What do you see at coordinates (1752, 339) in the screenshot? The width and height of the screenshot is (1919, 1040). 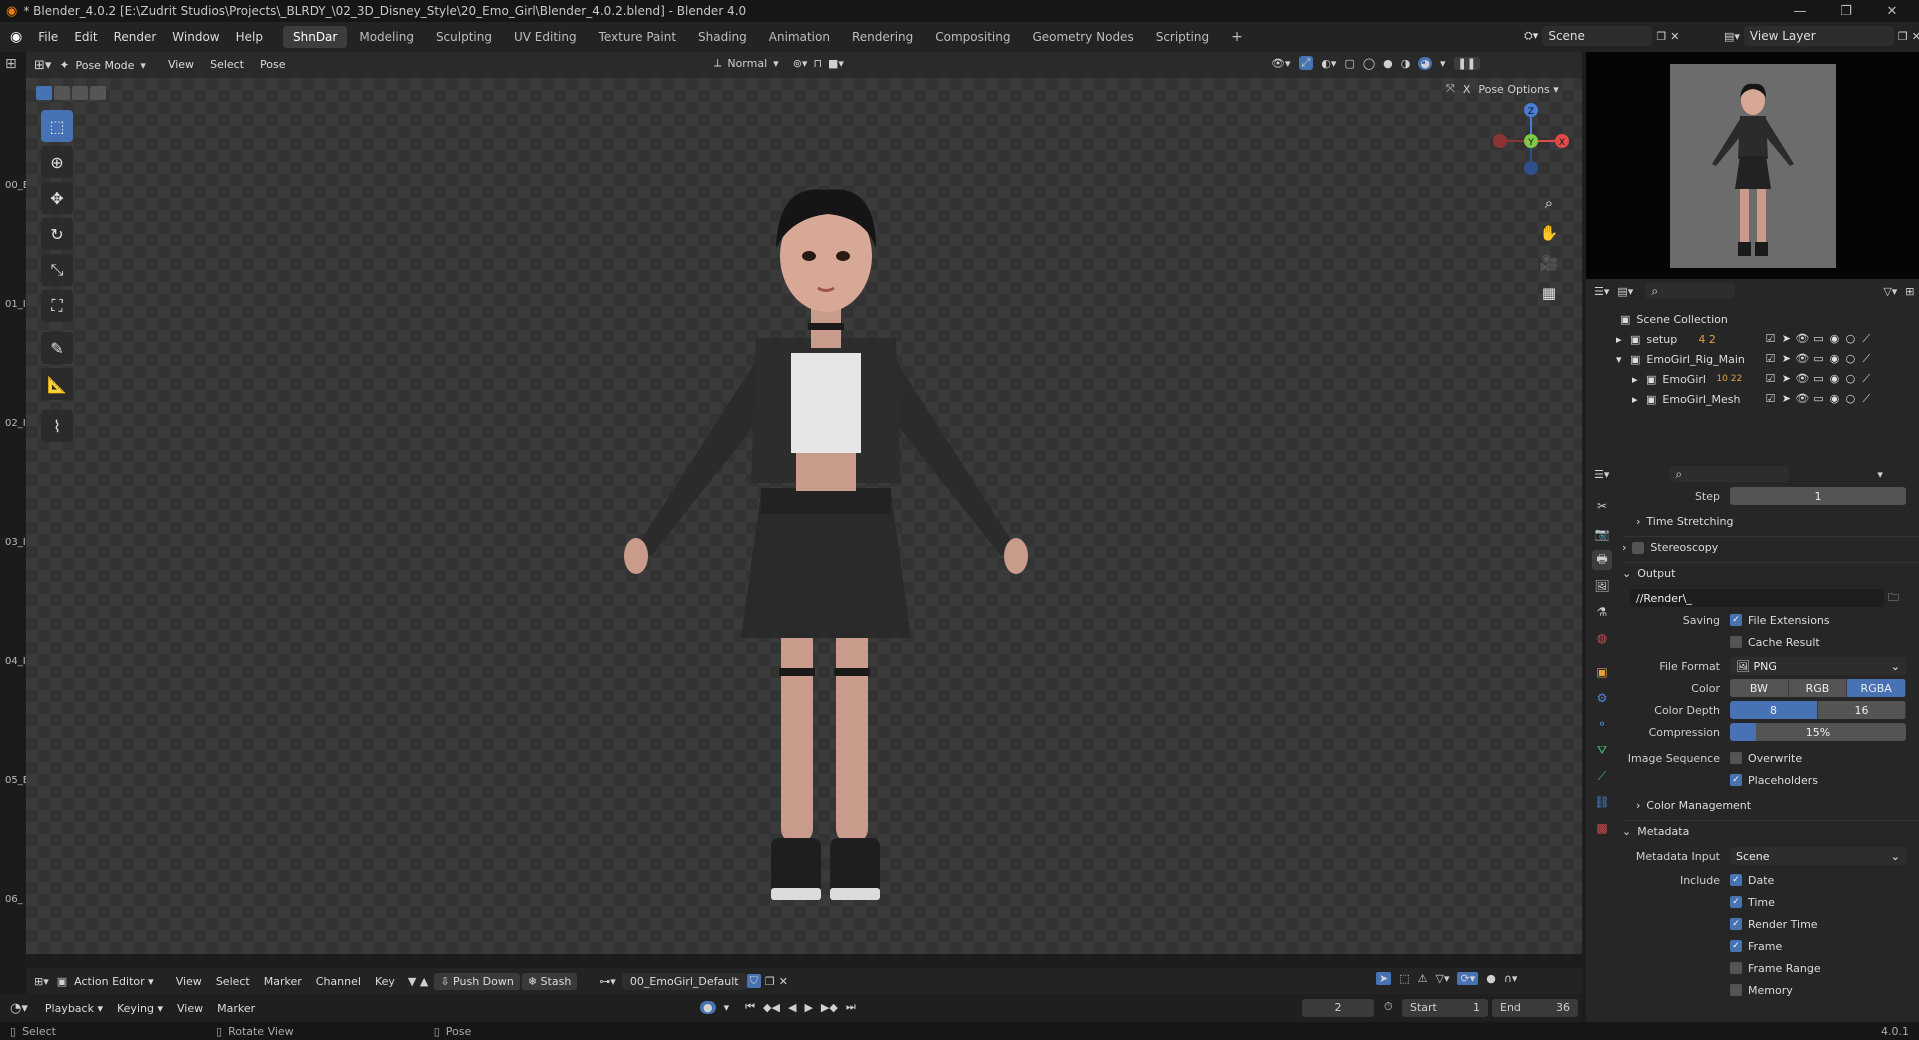 I see `outliner-row-setup: ▸ ▣ setup 4 2 ☑ ➤ 👁 ▭ ◉ ○ ⟋` at bounding box center [1752, 339].